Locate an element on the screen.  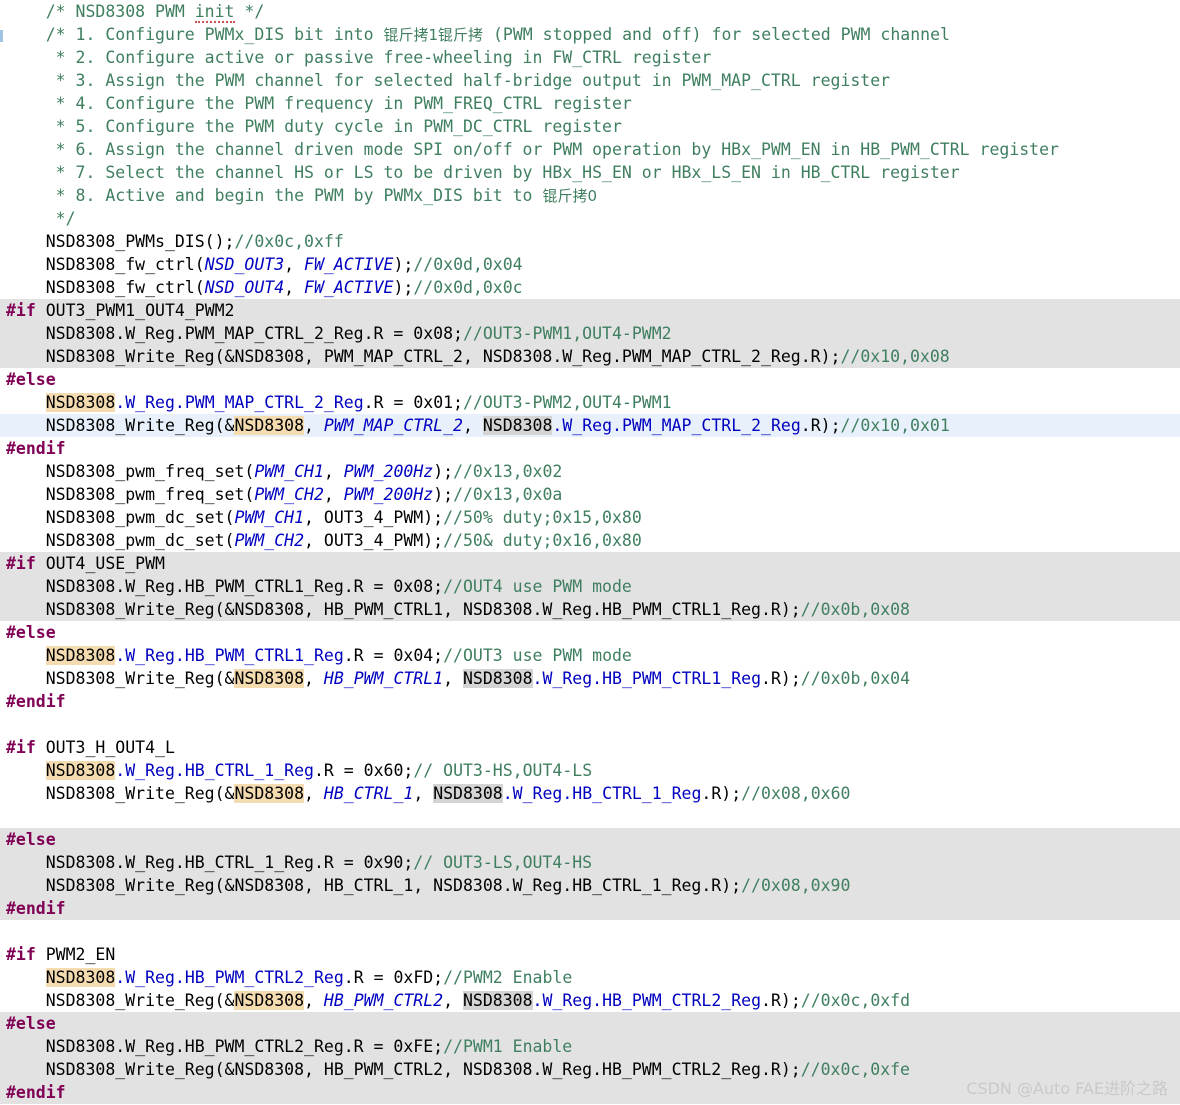
code-line: NSD8308_PWMs_DIS();//0x0c,0xff is located at coordinates (590, 241).